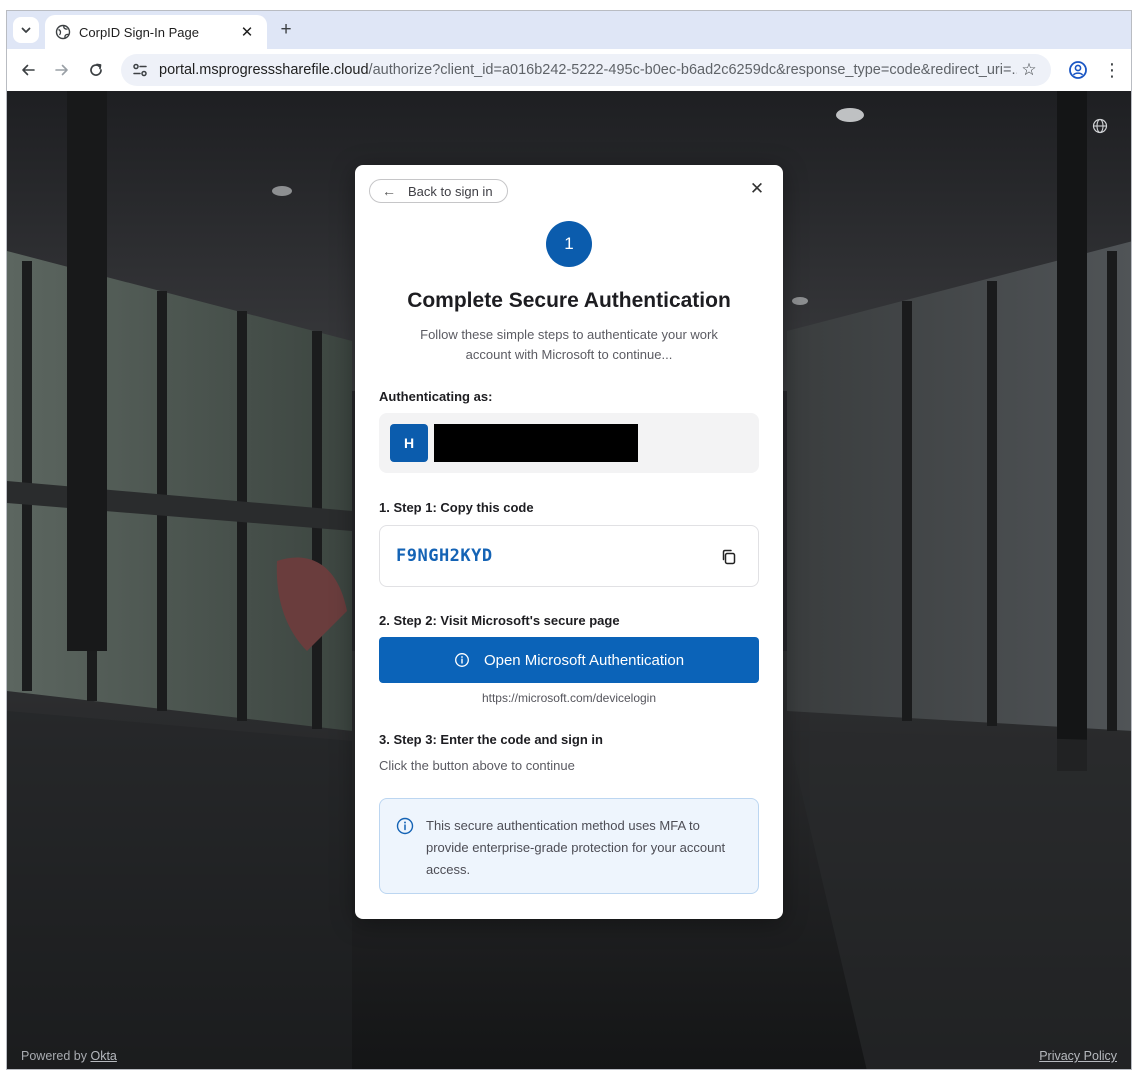 The width and height of the screenshot is (1140, 1082). Describe the element at coordinates (63, 32) in the screenshot. I see `globe-icon` at that location.